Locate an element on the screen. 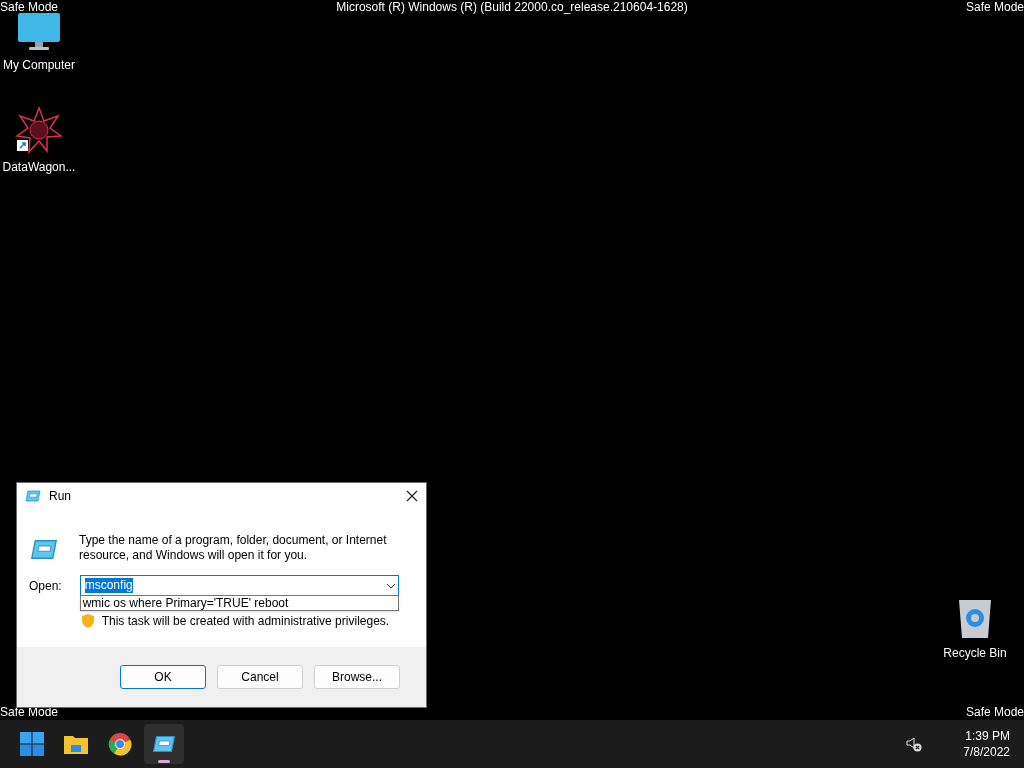 The image size is (1024, 768). close-icon is located at coordinates (412, 496).